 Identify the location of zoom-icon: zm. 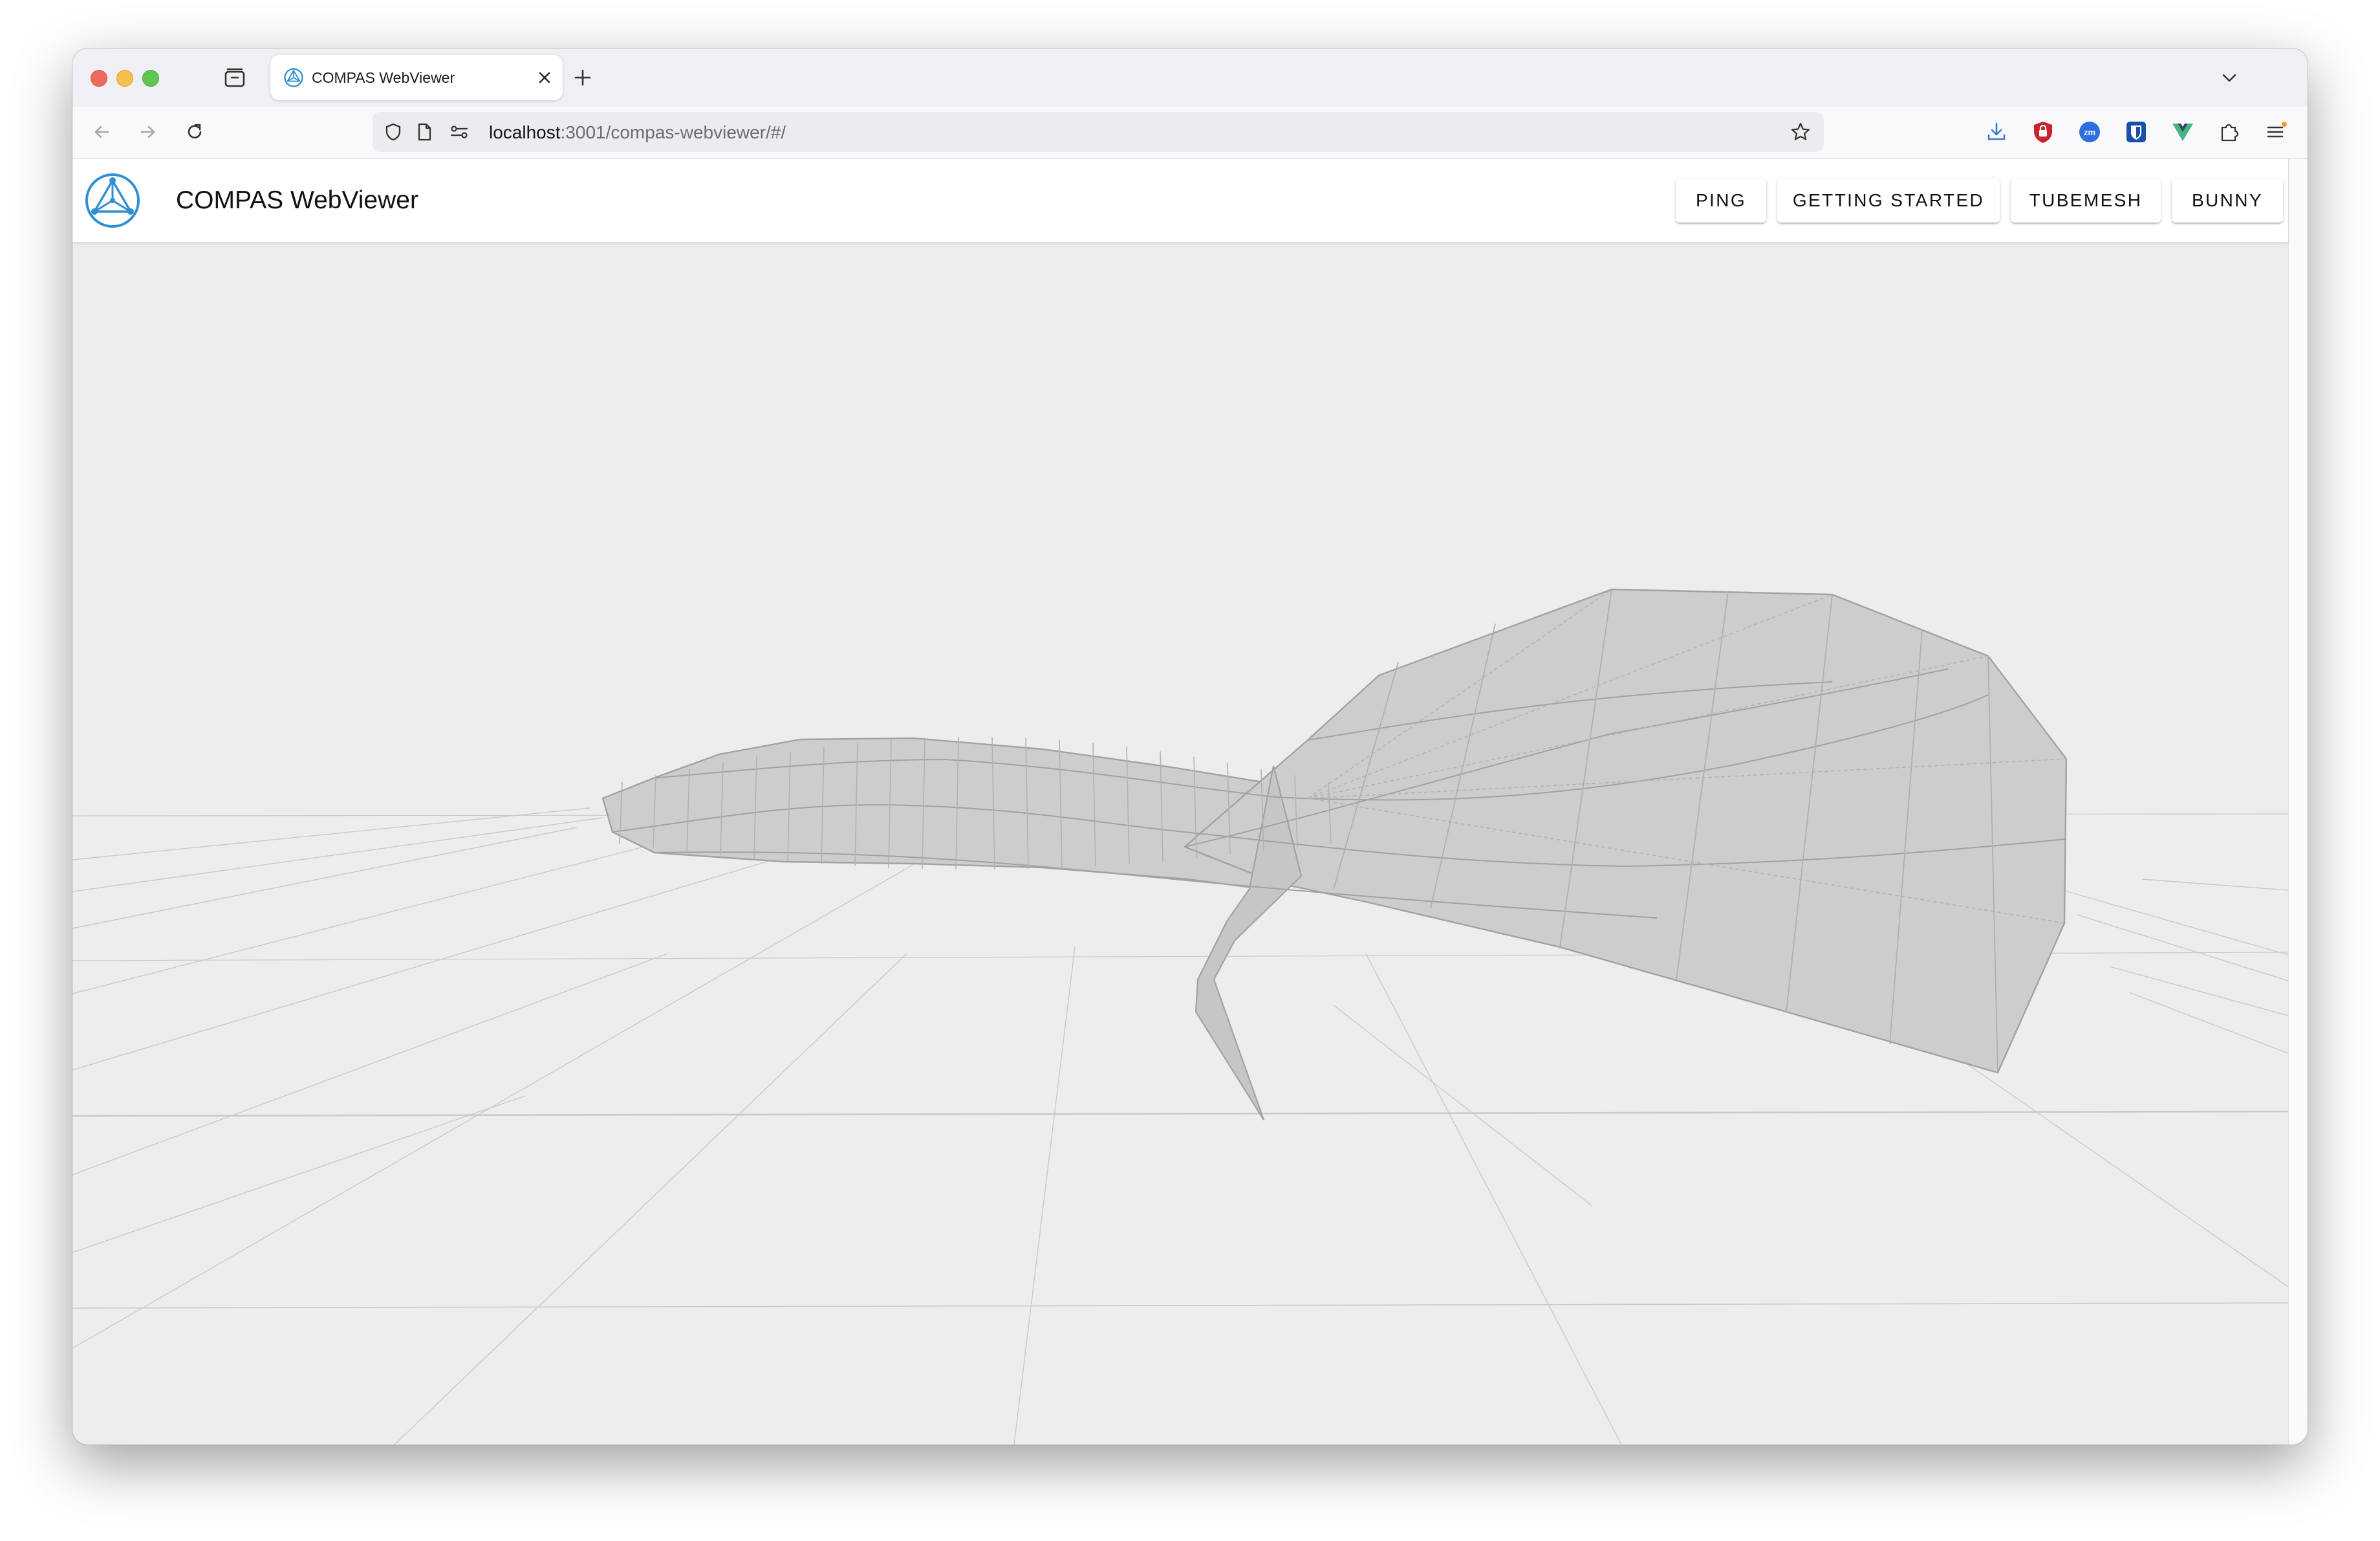
(2089, 132).